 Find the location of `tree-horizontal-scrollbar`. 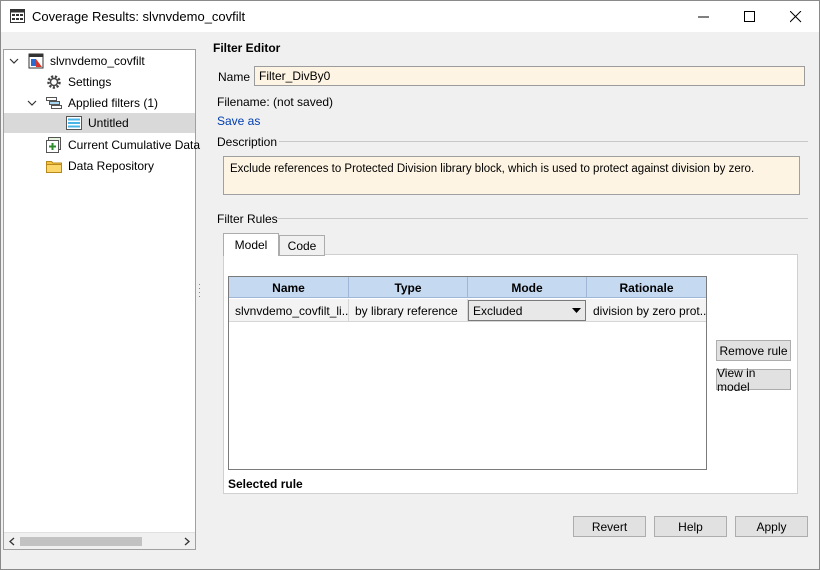

tree-horizontal-scrollbar is located at coordinates (99, 540).